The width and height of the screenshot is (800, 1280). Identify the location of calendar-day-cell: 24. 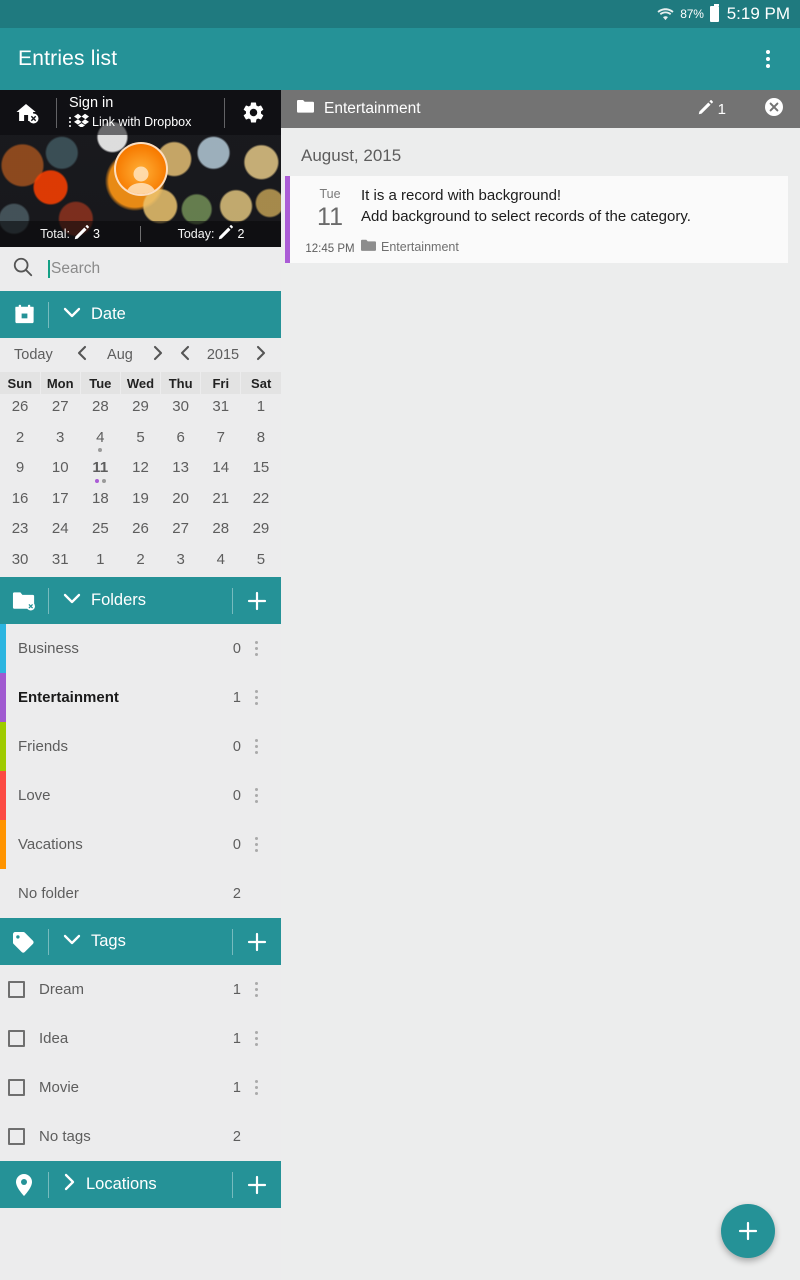
(60, 531).